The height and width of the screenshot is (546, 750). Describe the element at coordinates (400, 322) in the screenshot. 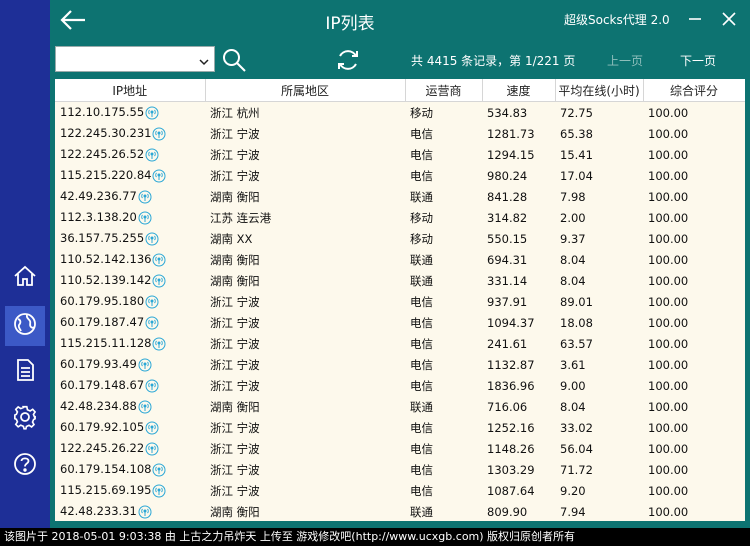

I see `table-row: 60.179.187.47 浙江 宁波 电信 1094.37 18.08 100.00` at that location.